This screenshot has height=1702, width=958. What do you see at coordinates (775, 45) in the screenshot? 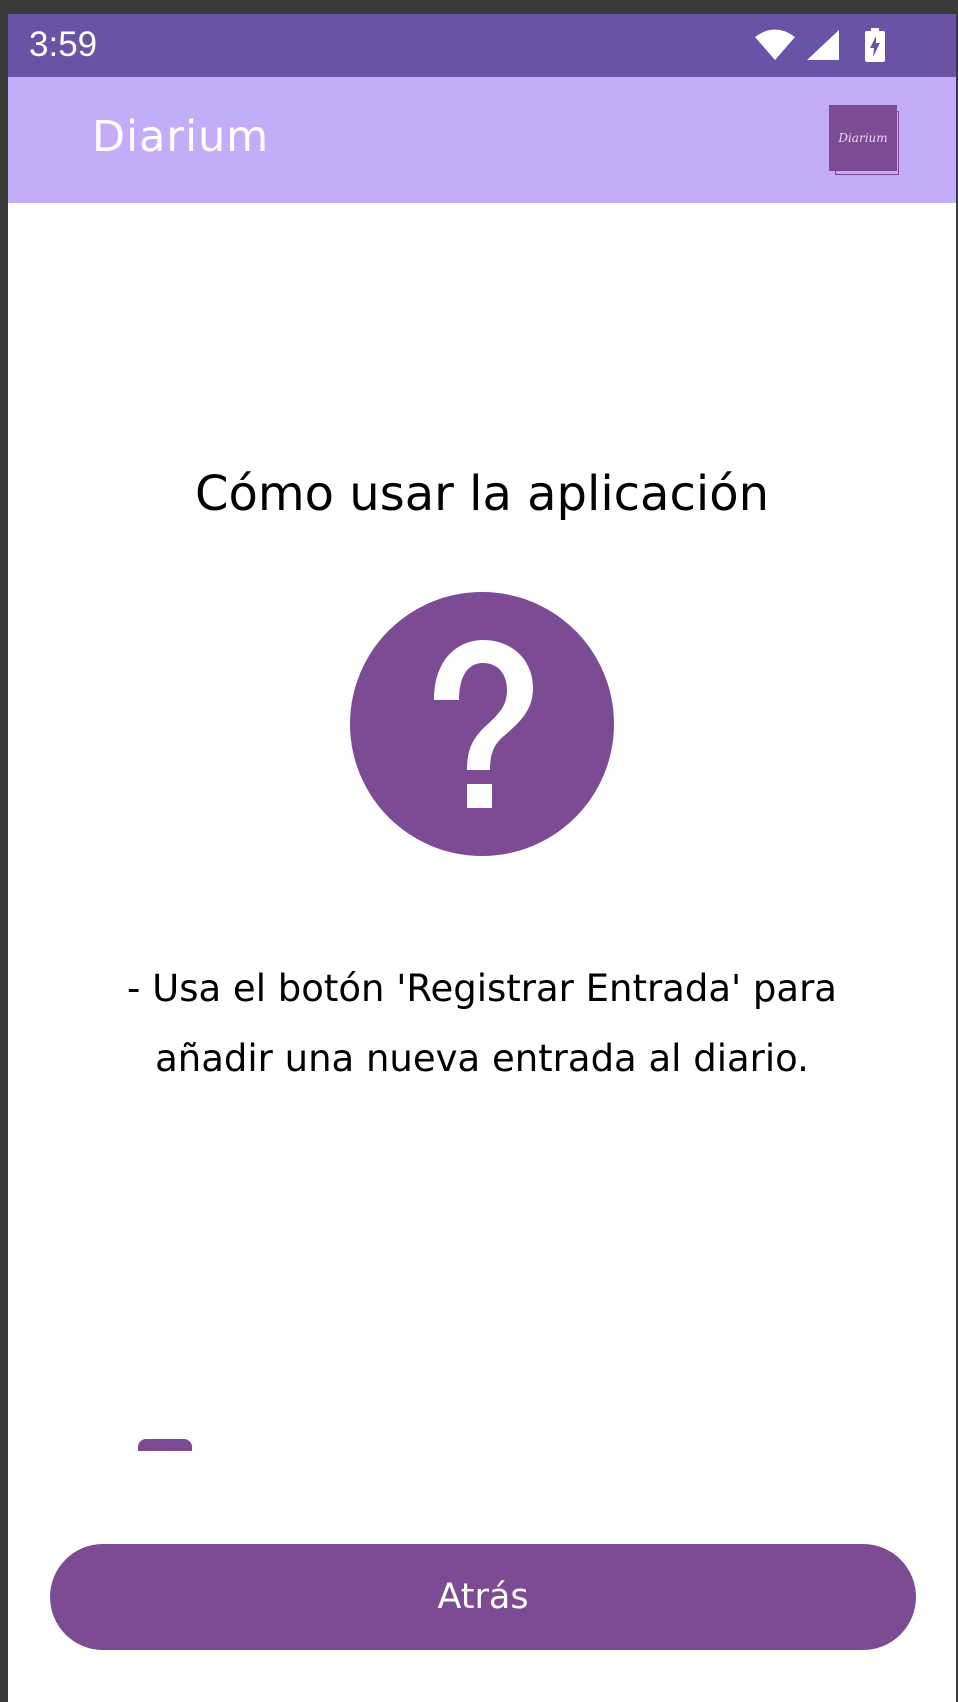
I see `wifi-icon` at bounding box center [775, 45].